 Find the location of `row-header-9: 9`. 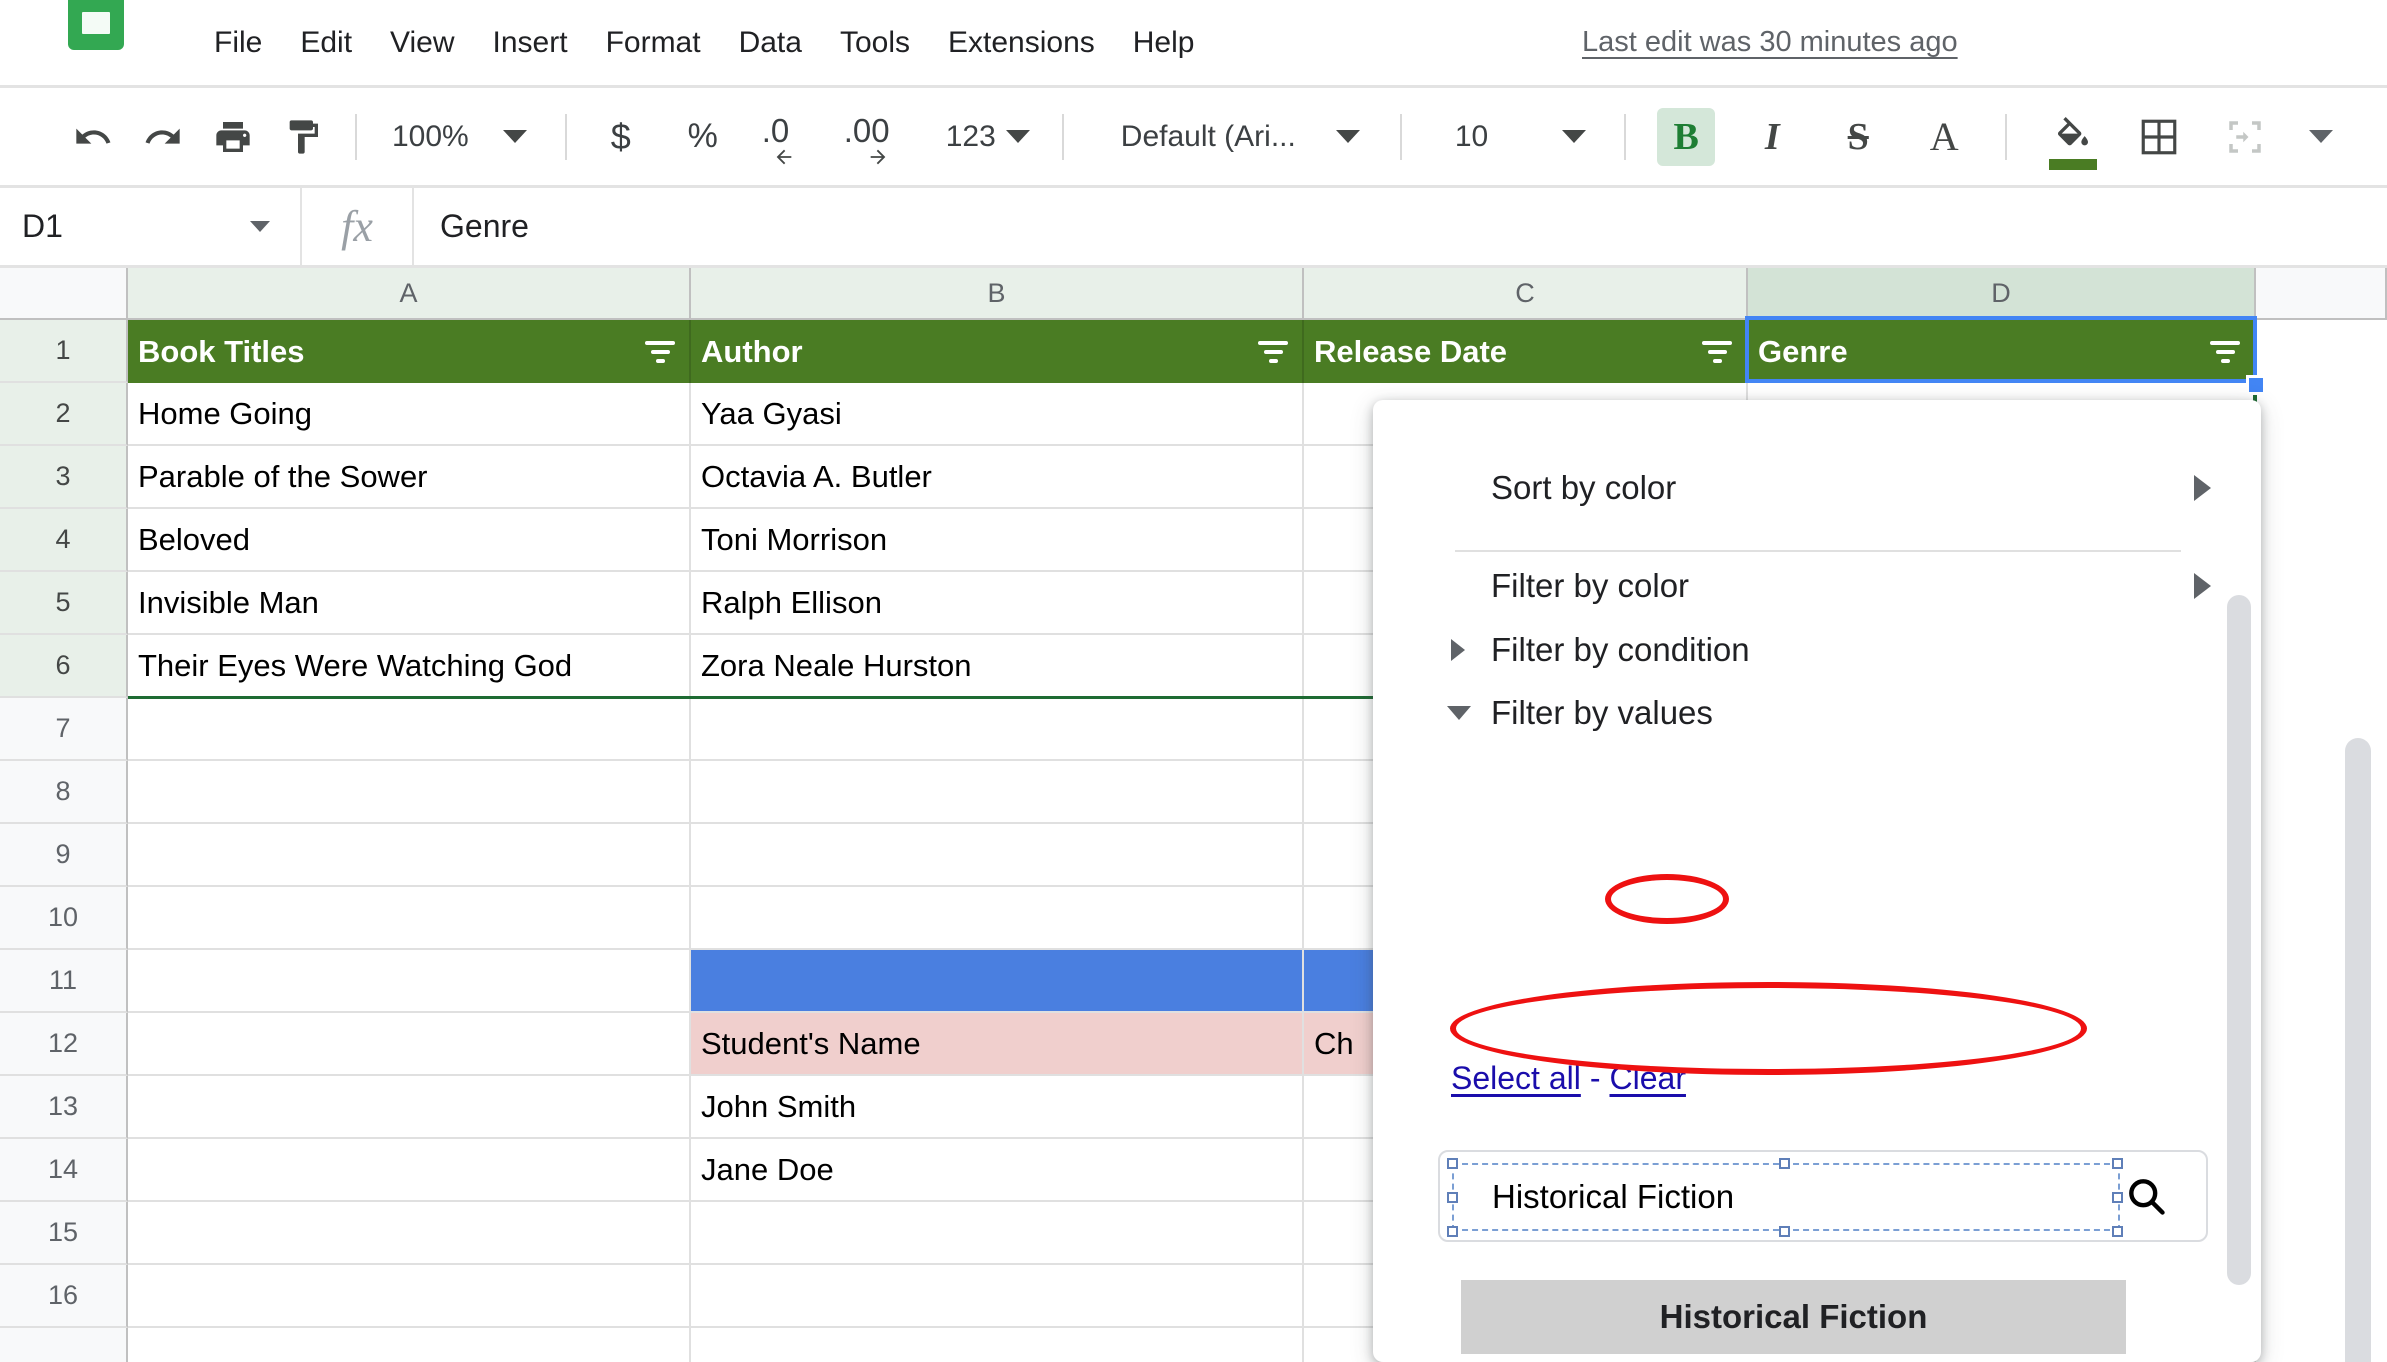

row-header-9: 9 is located at coordinates (64, 855).